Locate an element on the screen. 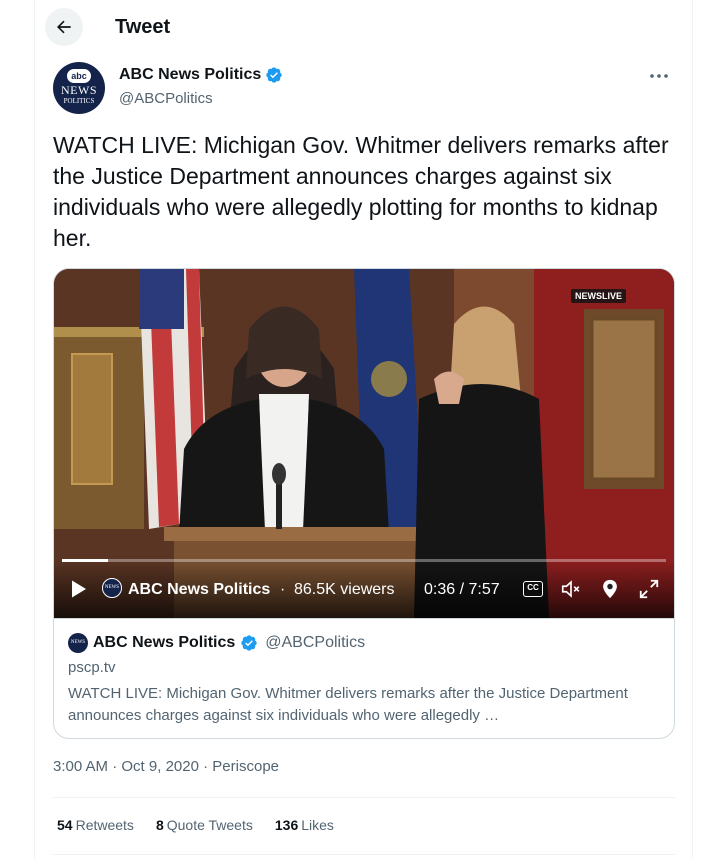  avatar: abc NEWS POLITICS is located at coordinates (79, 88).